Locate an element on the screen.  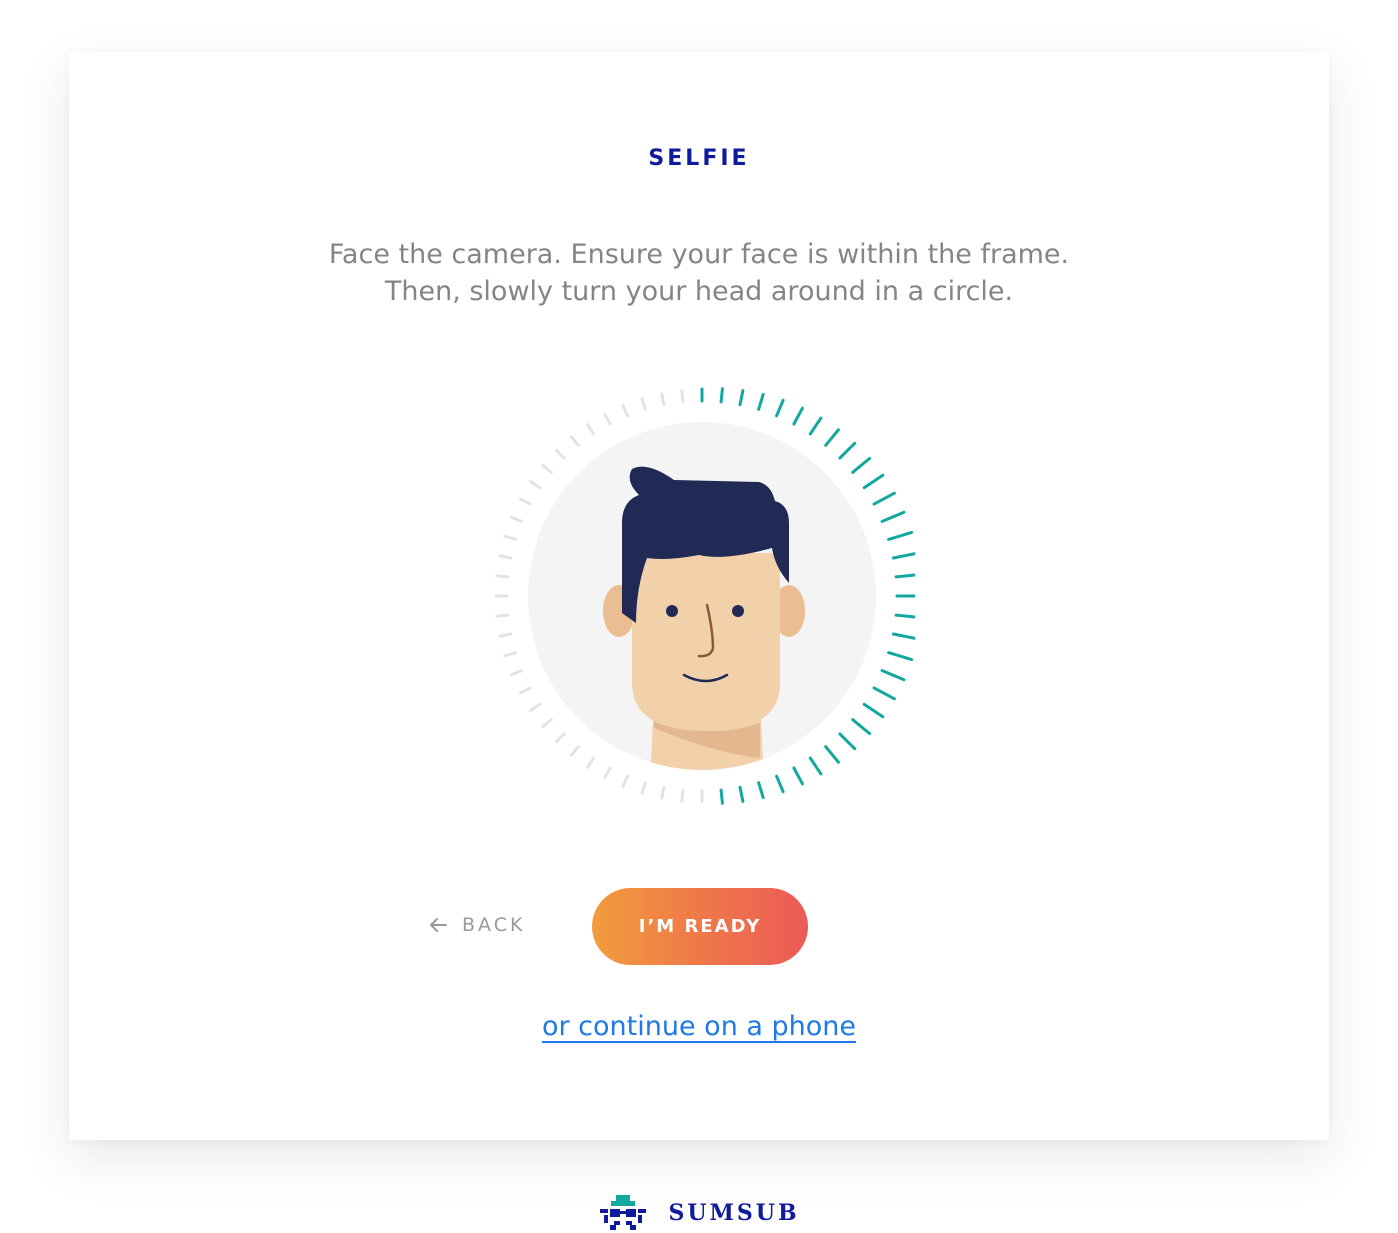
sumsub-logo-icon is located at coordinates (623, 1212).